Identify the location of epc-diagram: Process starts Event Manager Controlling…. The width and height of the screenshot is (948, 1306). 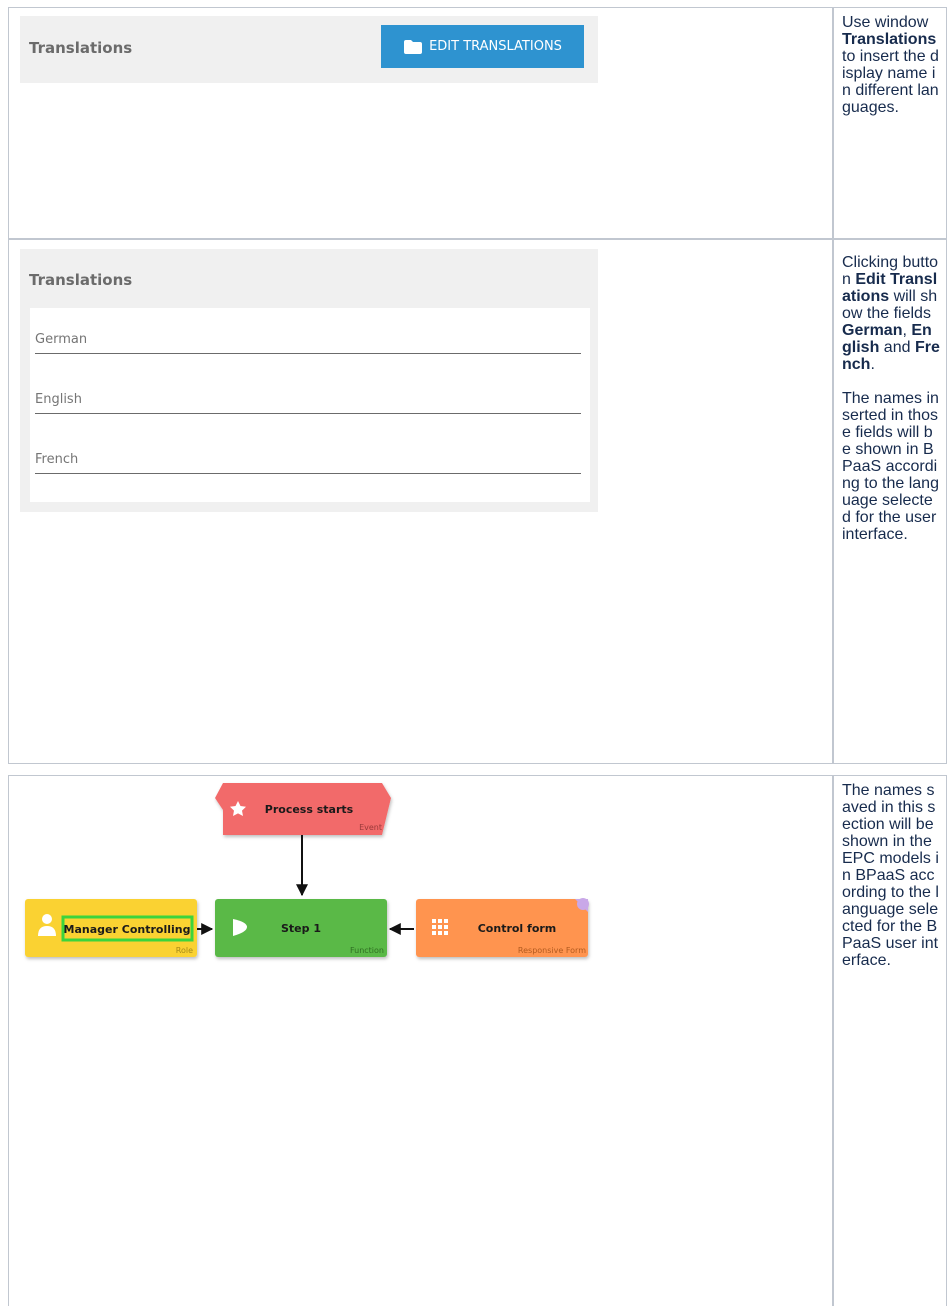
(307, 870).